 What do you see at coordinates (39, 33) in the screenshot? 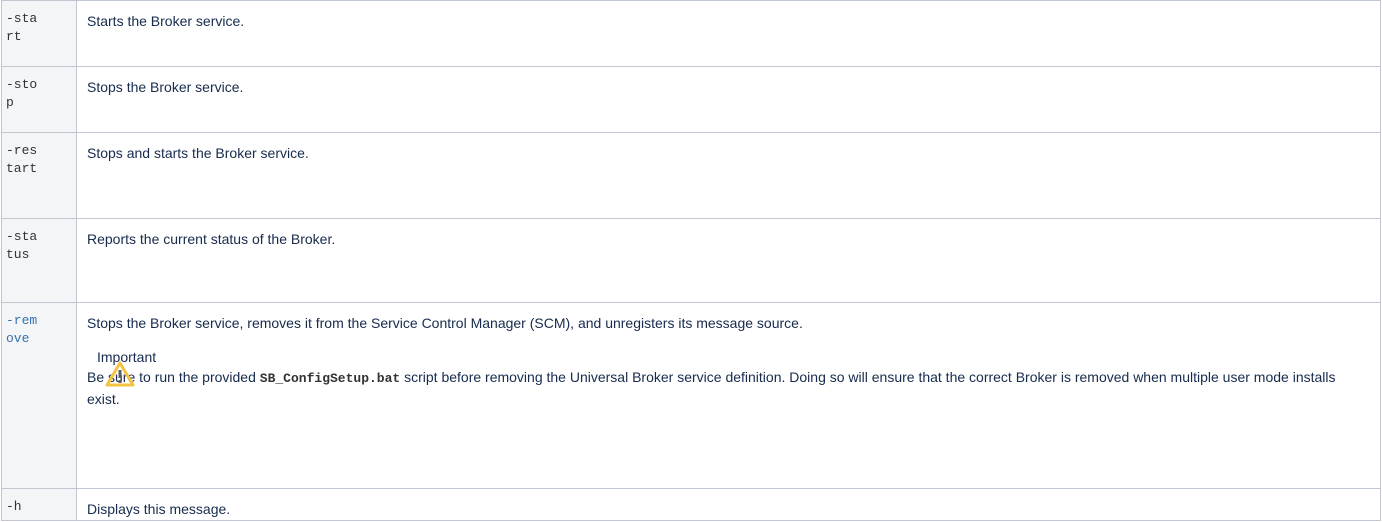
I see `option-start: -start` at bounding box center [39, 33].